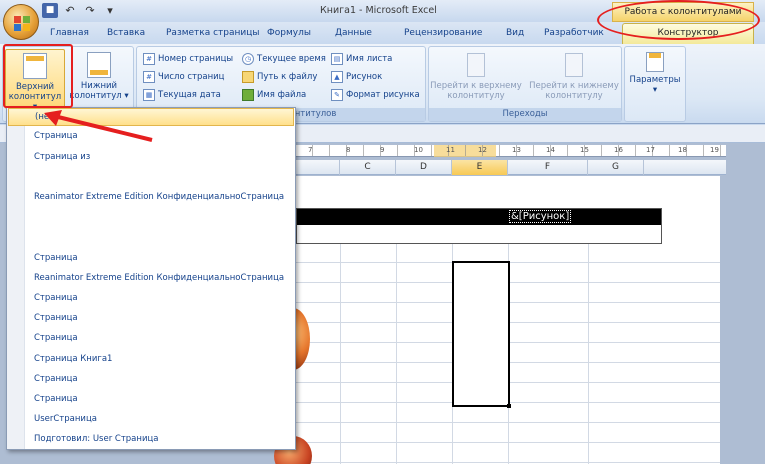 Image resolution: width=765 pixels, height=464 pixels. I want to click on format-picture-label: Формат рисунка, so click(383, 95).